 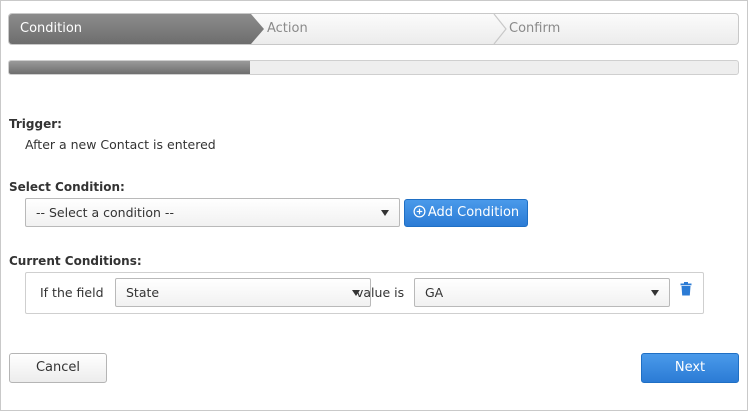 What do you see at coordinates (373, 67) in the screenshot?
I see `progress-bar` at bounding box center [373, 67].